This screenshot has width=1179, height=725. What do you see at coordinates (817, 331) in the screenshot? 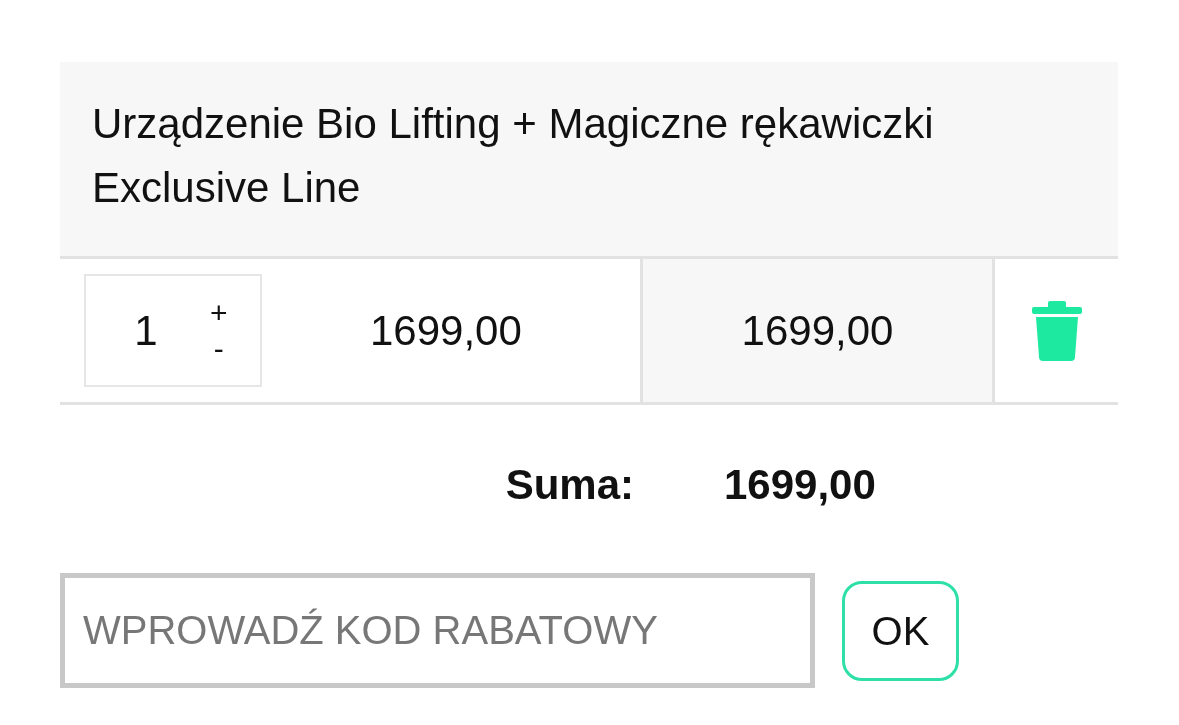
I see `line-total: 1699,00` at bounding box center [817, 331].